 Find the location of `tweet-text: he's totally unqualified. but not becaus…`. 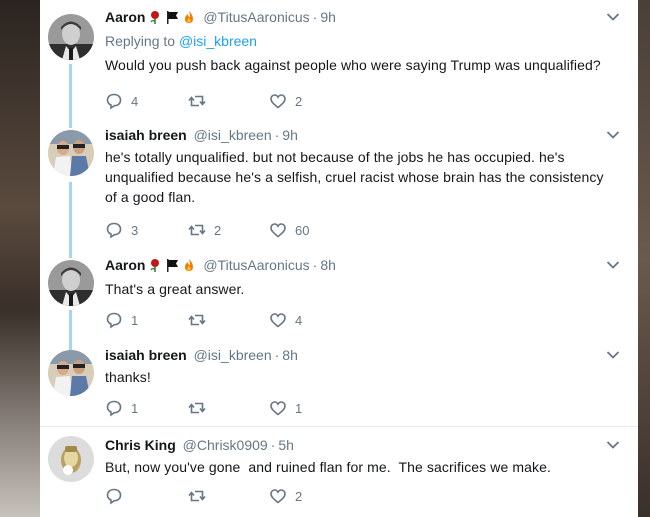

tweet-text: he's totally unqualified. but not becaus… is located at coordinates (354, 177).